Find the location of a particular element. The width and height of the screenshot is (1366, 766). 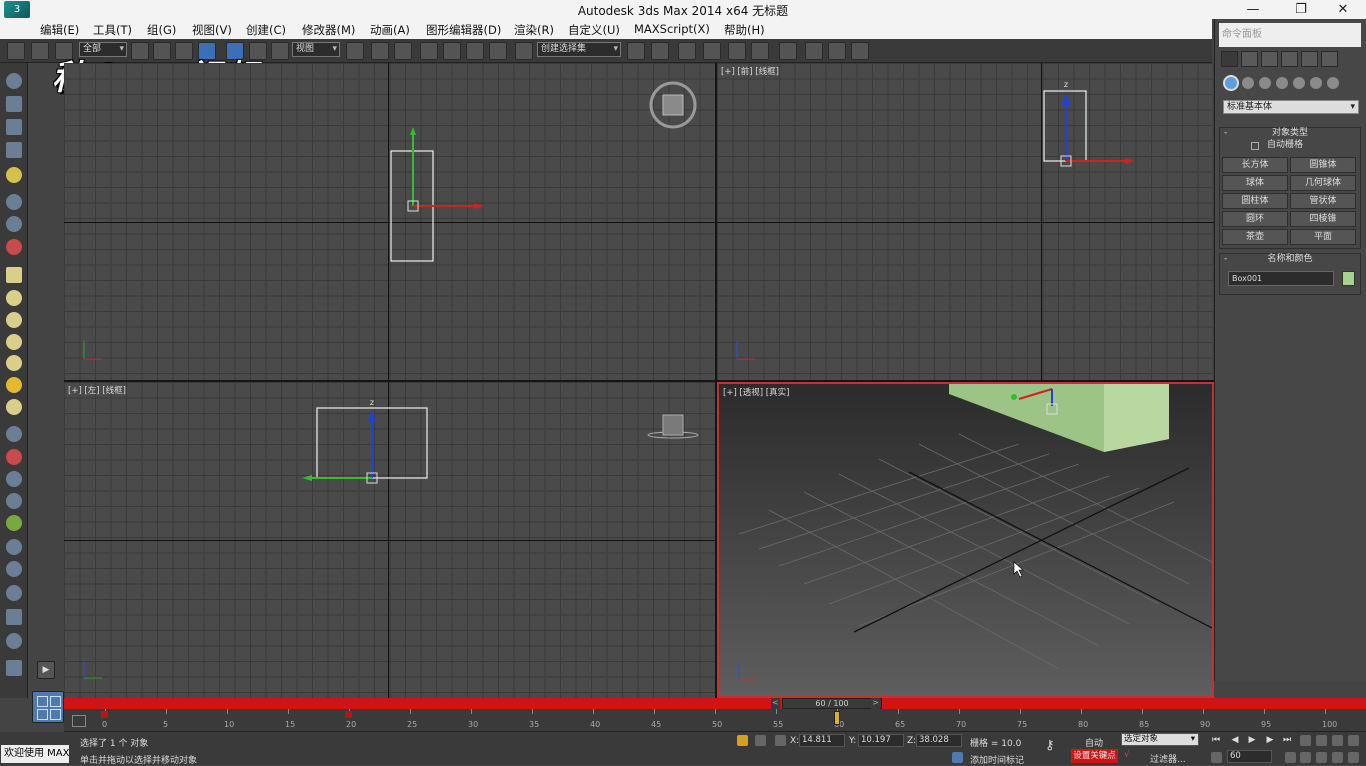

maximize-viewport-icon is located at coordinates (1353, 757).